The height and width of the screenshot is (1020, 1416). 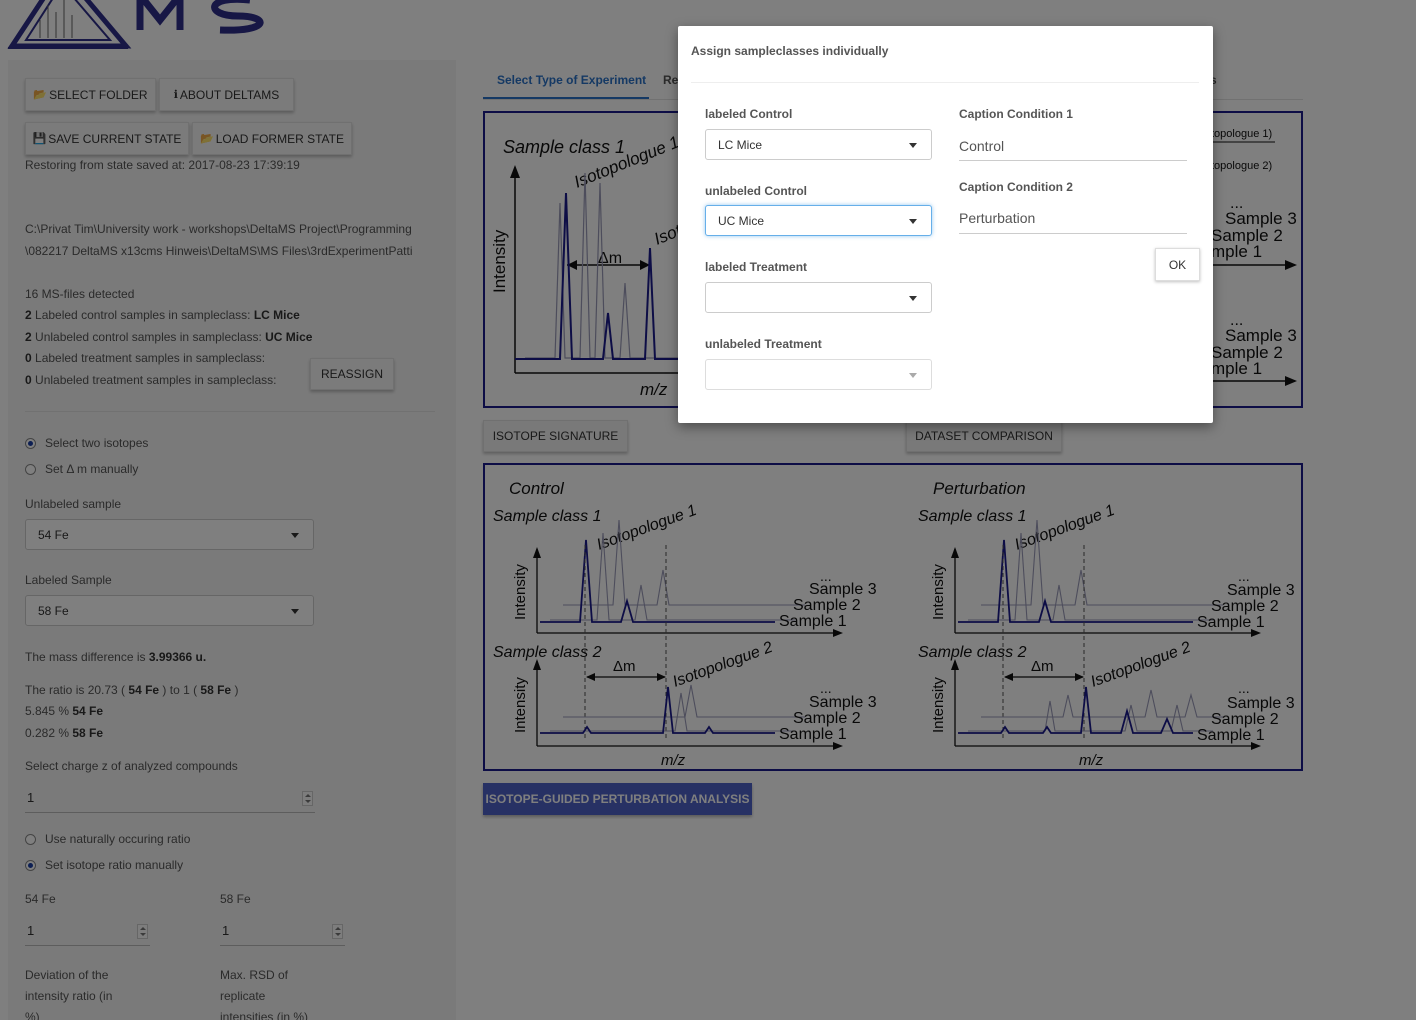 What do you see at coordinates (741, 220) in the screenshot?
I see `unlabeled-control-value: UC Mice` at bounding box center [741, 220].